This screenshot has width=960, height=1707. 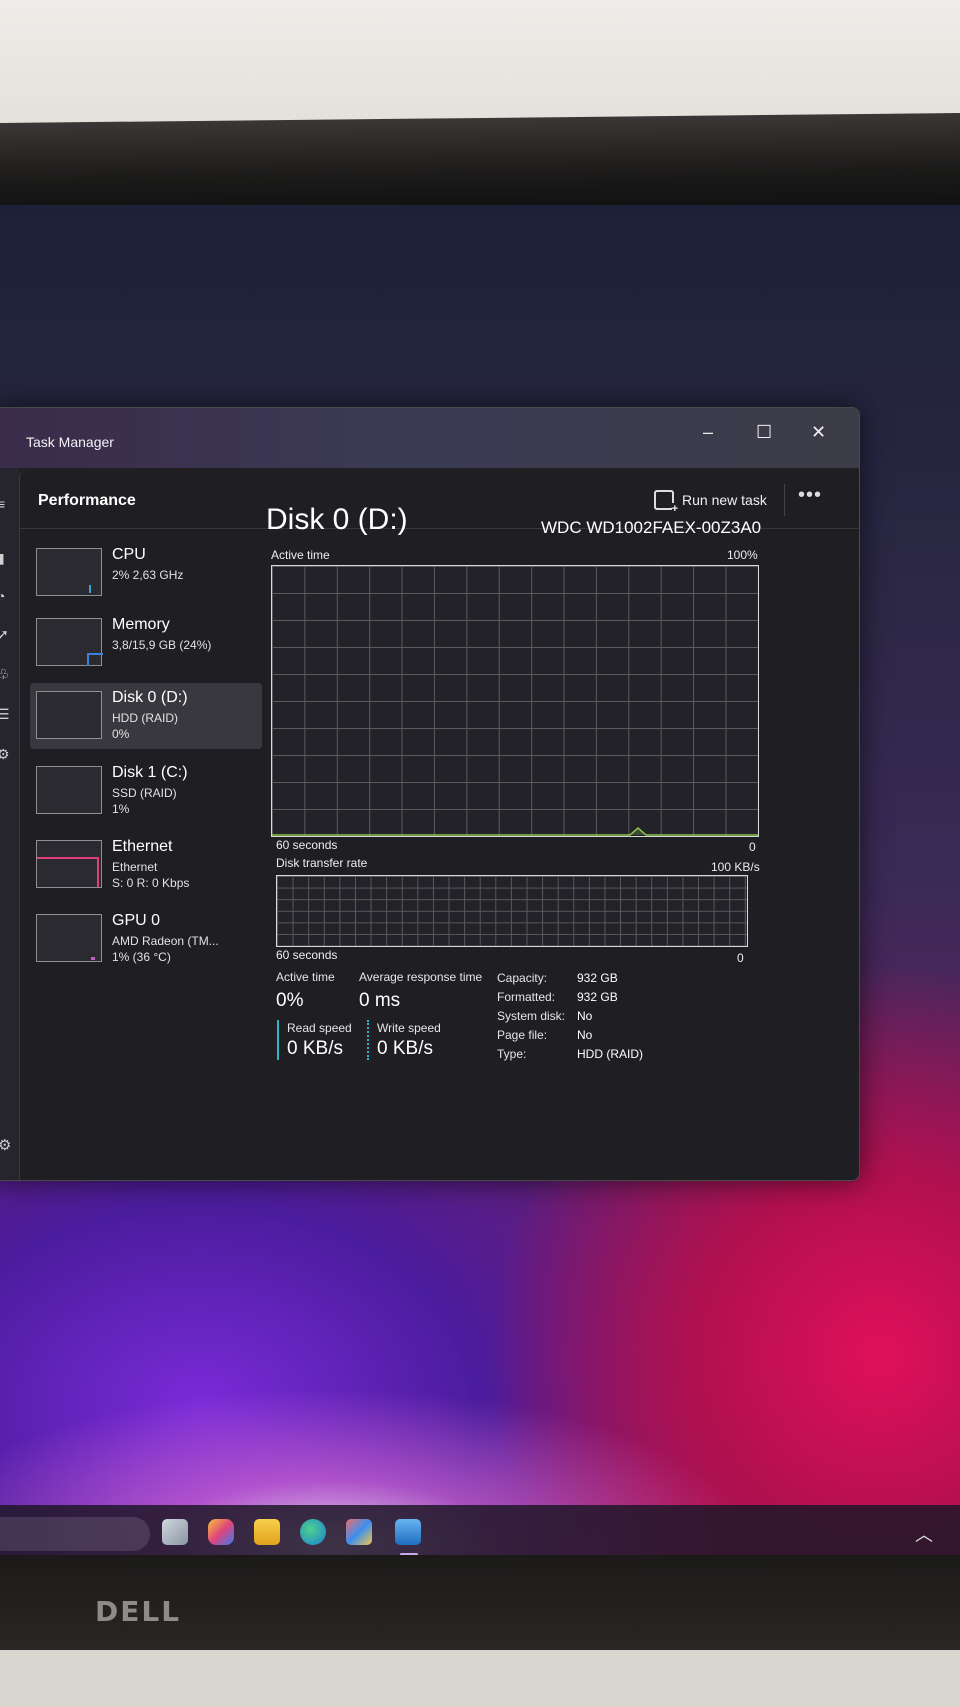 I want to click on sidebar-item-sub2: 1%, so click(x=121, y=809).